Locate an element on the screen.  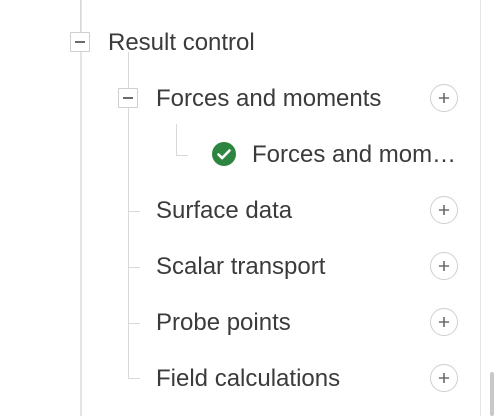
forces-and-moments-add-button is located at coordinates (444, 98).